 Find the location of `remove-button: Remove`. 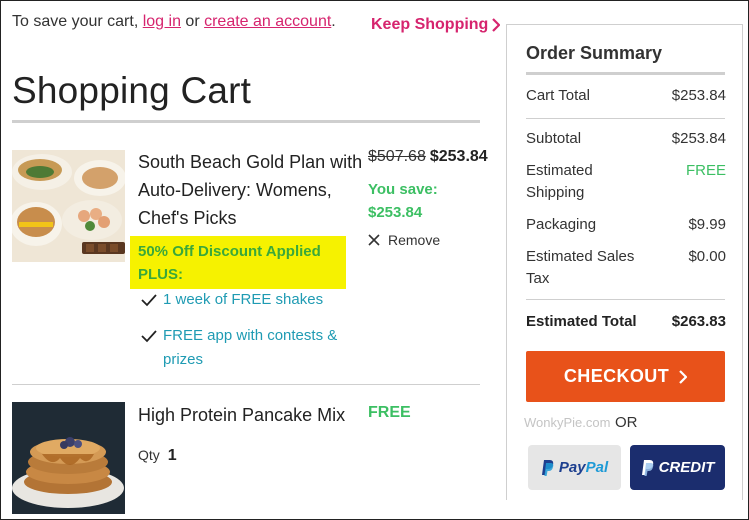

remove-button: Remove is located at coordinates (404, 240).